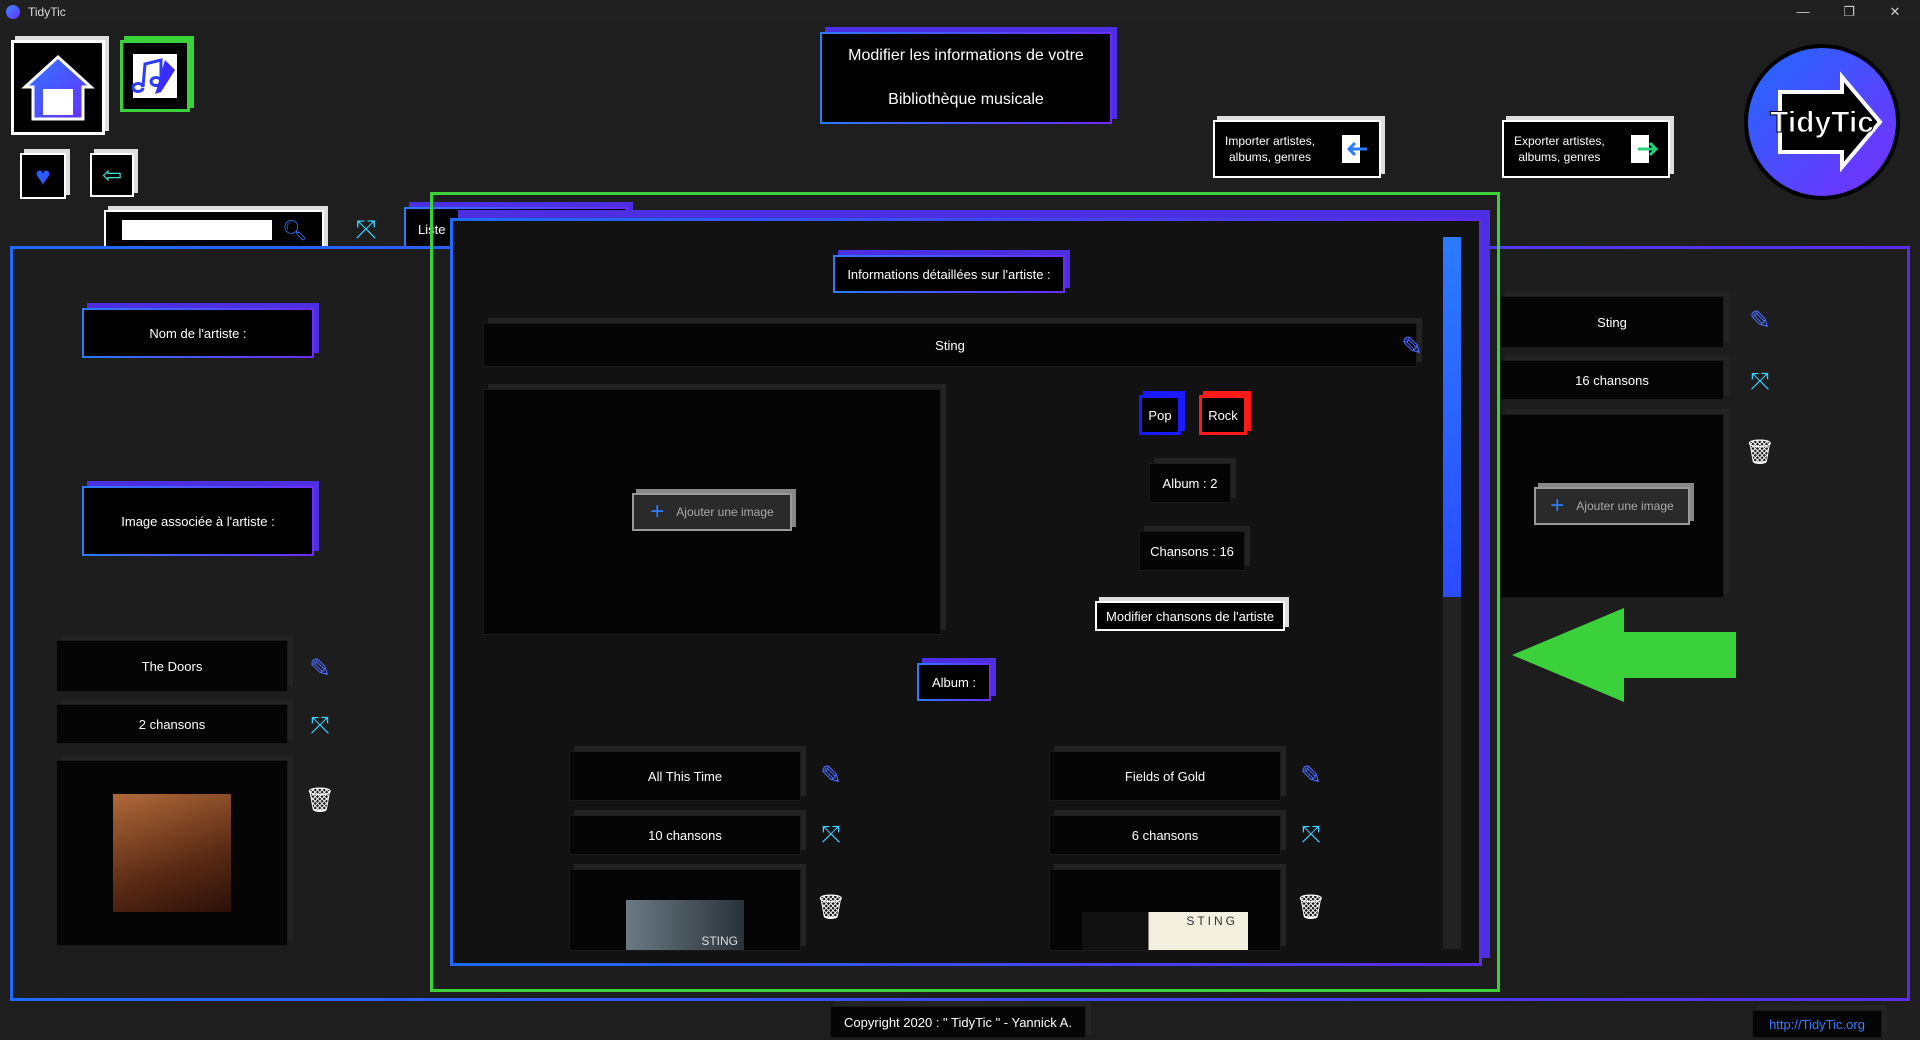  I want to click on expand-artist-button: ⤧, so click(320, 726).